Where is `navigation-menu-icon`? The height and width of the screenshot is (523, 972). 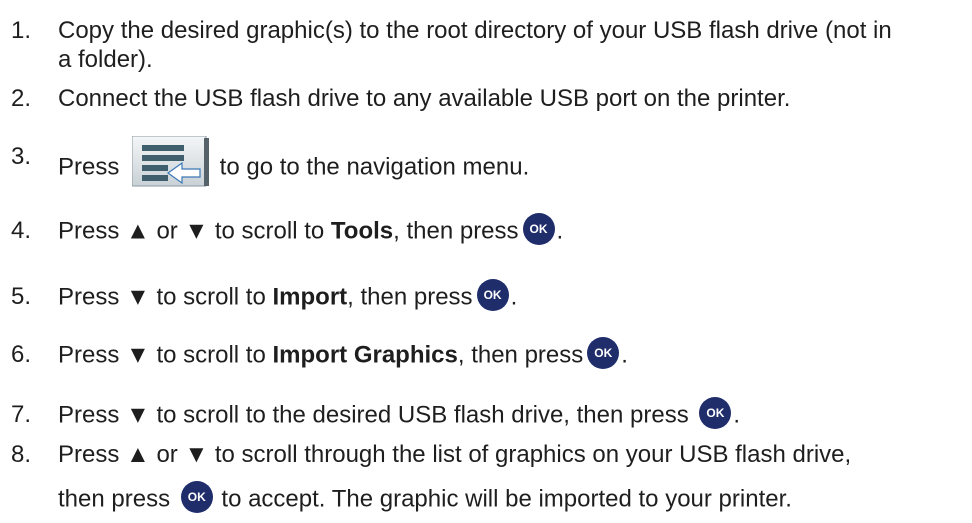
navigation-menu-icon is located at coordinates (170, 161).